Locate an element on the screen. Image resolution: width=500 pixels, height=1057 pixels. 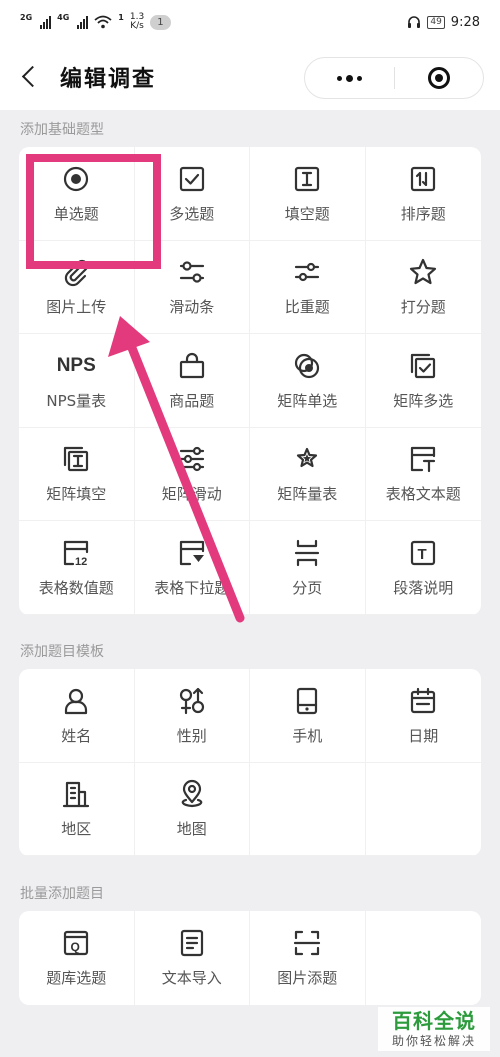
batch-label: 文本导入 is located at coordinates (191, 978).